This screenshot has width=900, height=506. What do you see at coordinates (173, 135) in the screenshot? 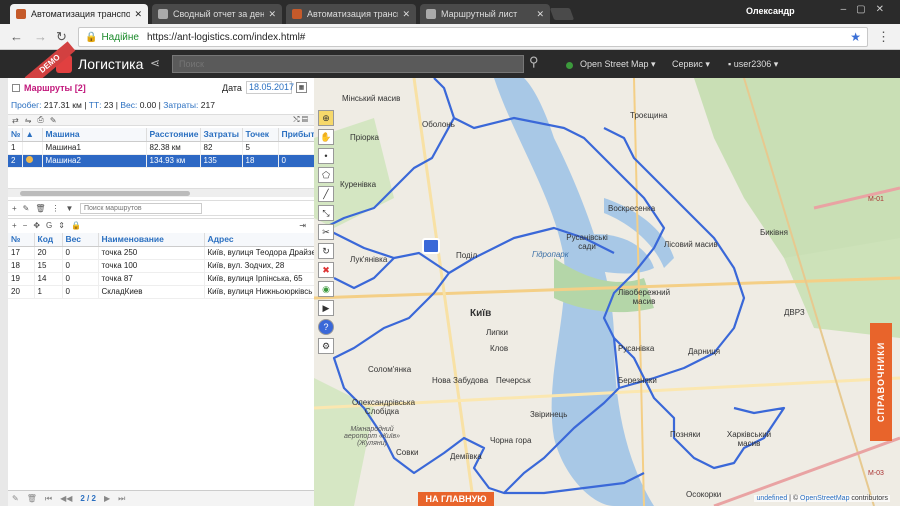
I see `col-distance: Расстояние` at bounding box center [173, 135].